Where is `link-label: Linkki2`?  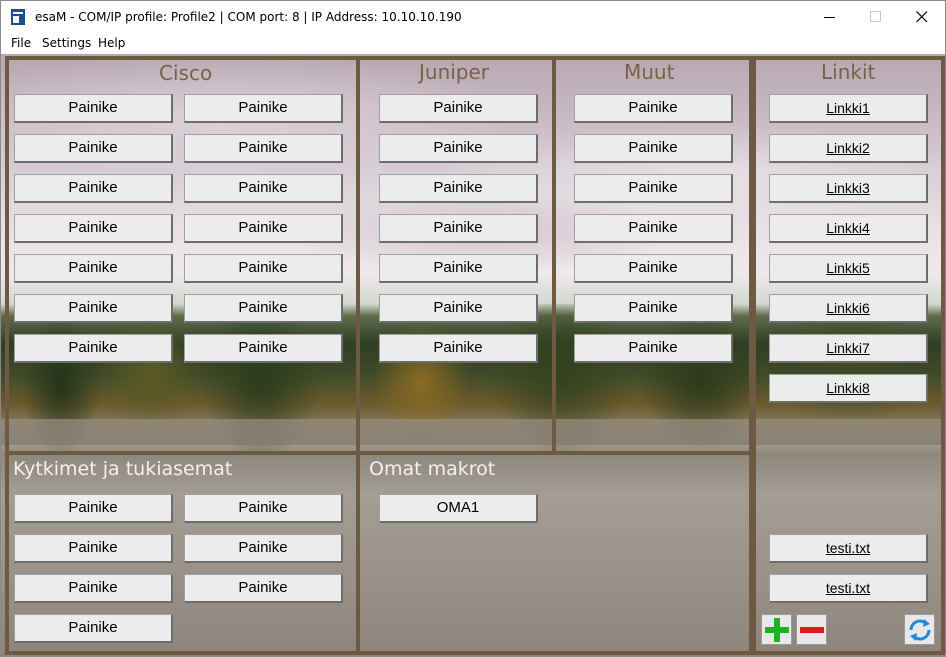
link-label: Linkki2 is located at coordinates (848, 148).